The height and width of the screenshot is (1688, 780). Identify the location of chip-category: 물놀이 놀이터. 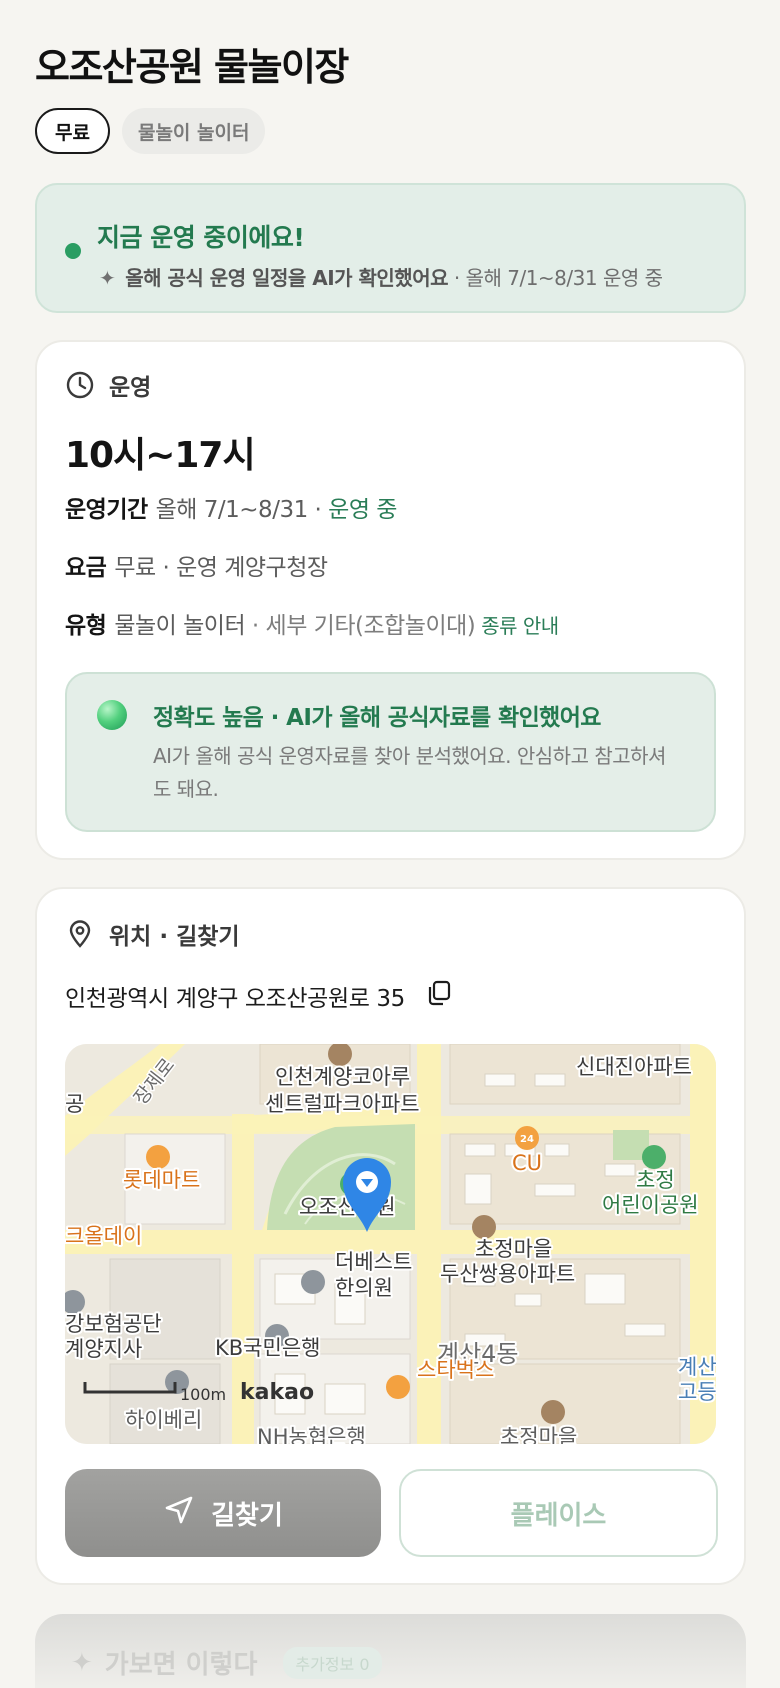
(193, 131).